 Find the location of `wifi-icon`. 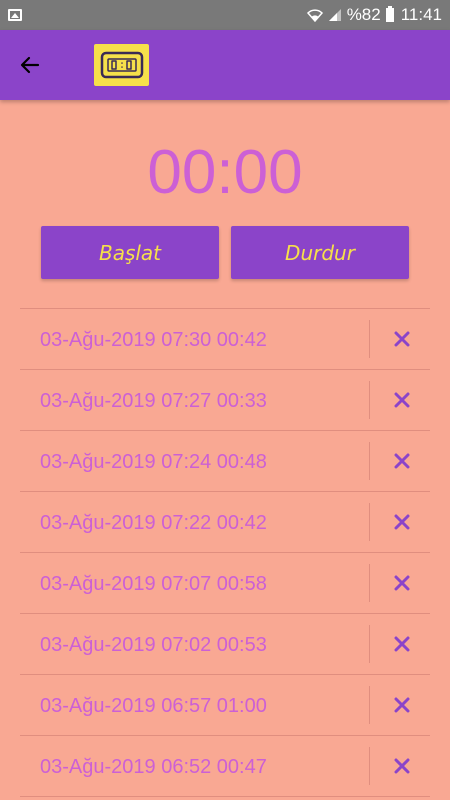

wifi-icon is located at coordinates (314, 15).